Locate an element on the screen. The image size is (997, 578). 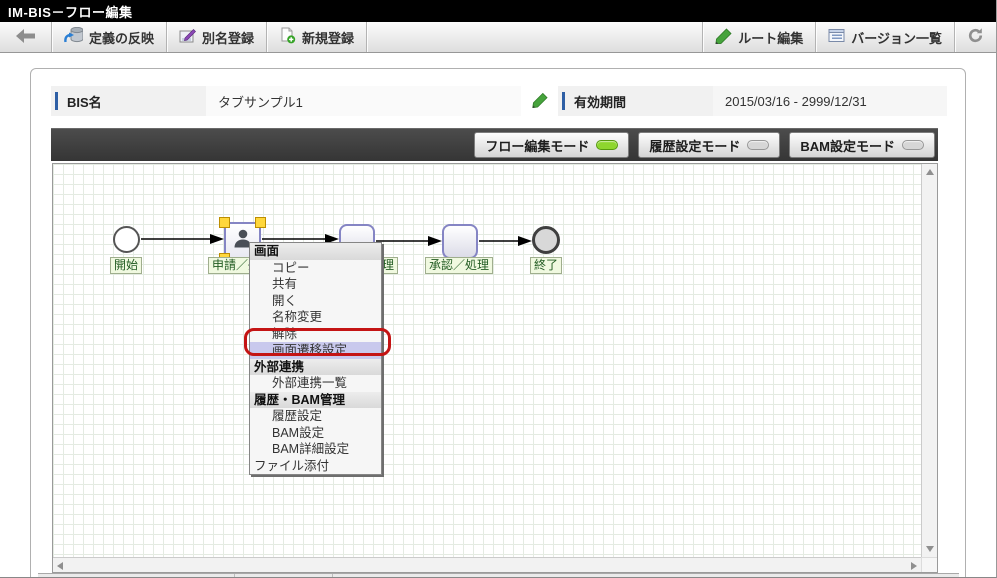
context-menu-item-copy: コピー is located at coordinates (315, 268).